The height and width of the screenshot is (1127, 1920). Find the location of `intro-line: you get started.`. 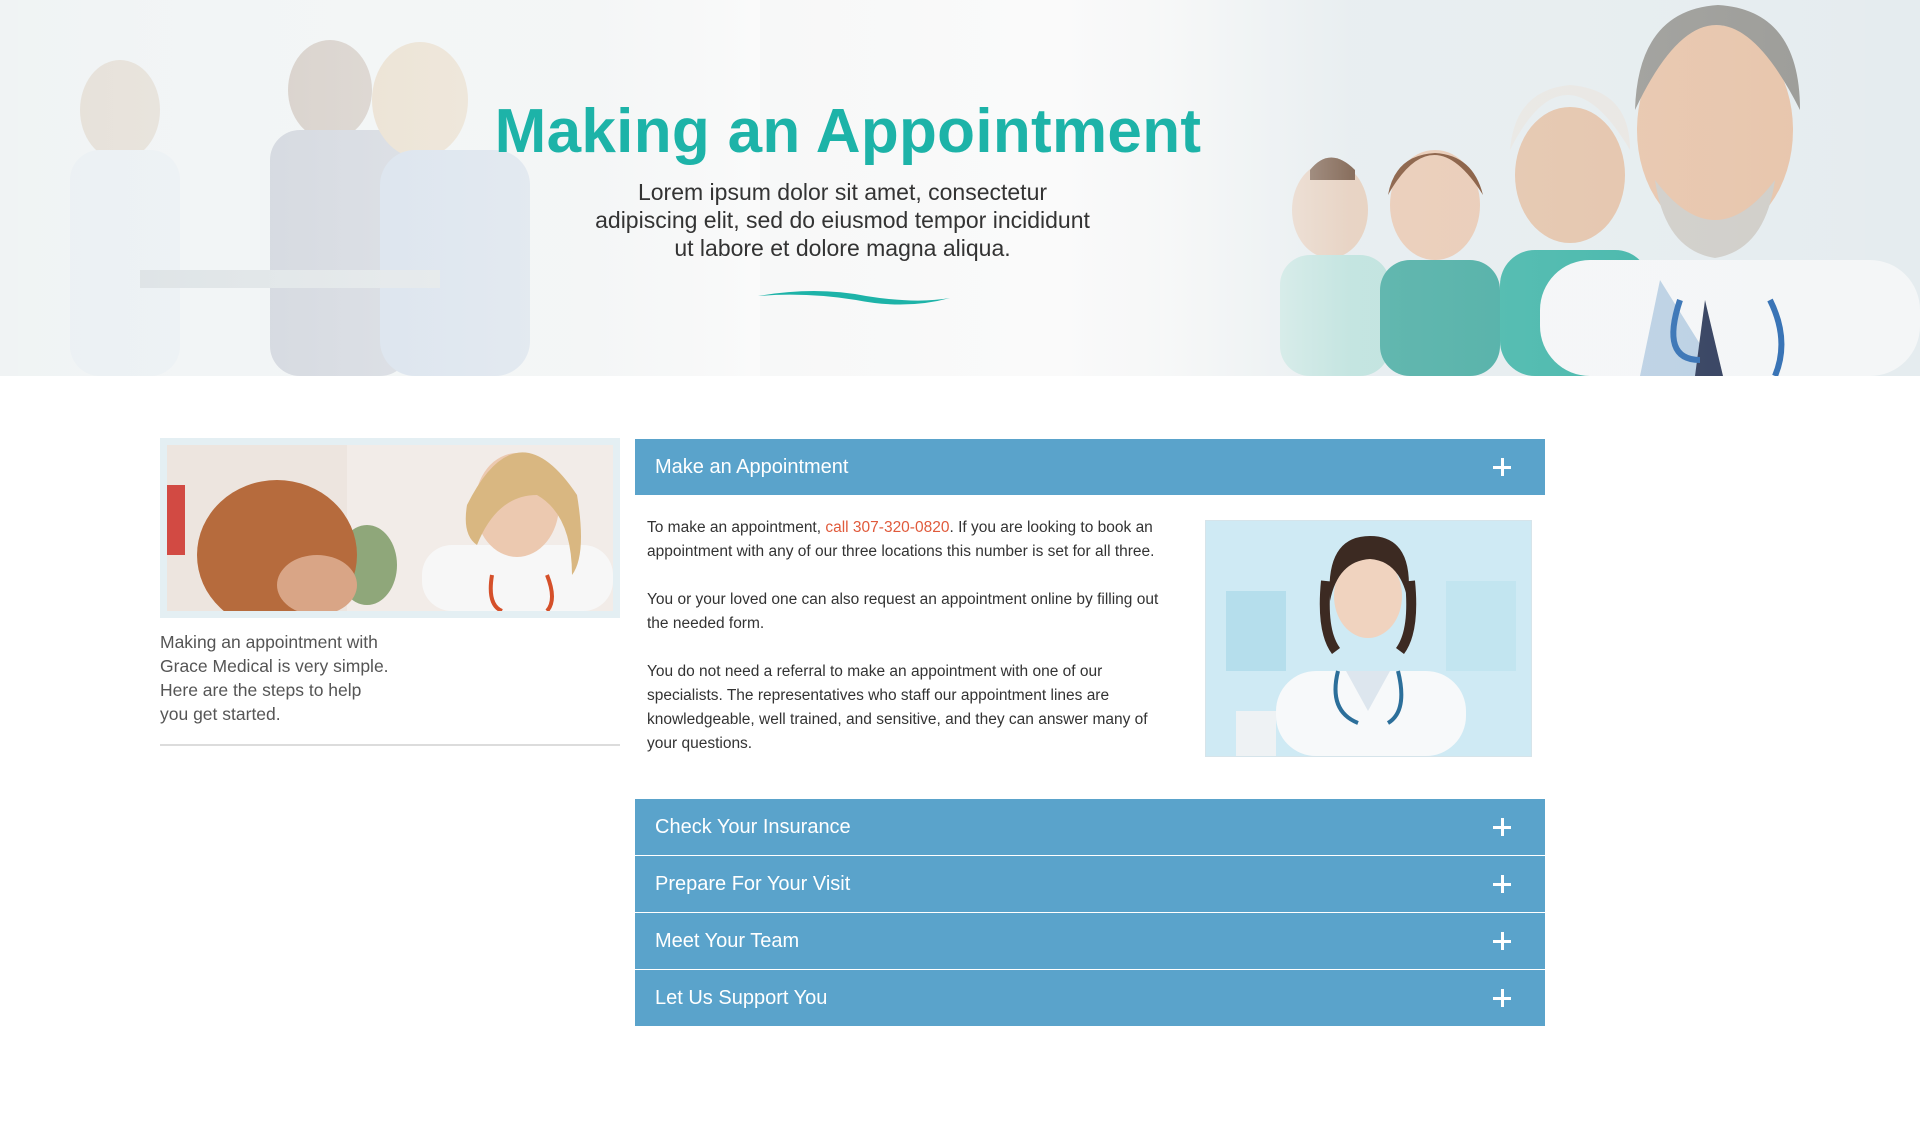

intro-line: you get started. is located at coordinates (220, 714).